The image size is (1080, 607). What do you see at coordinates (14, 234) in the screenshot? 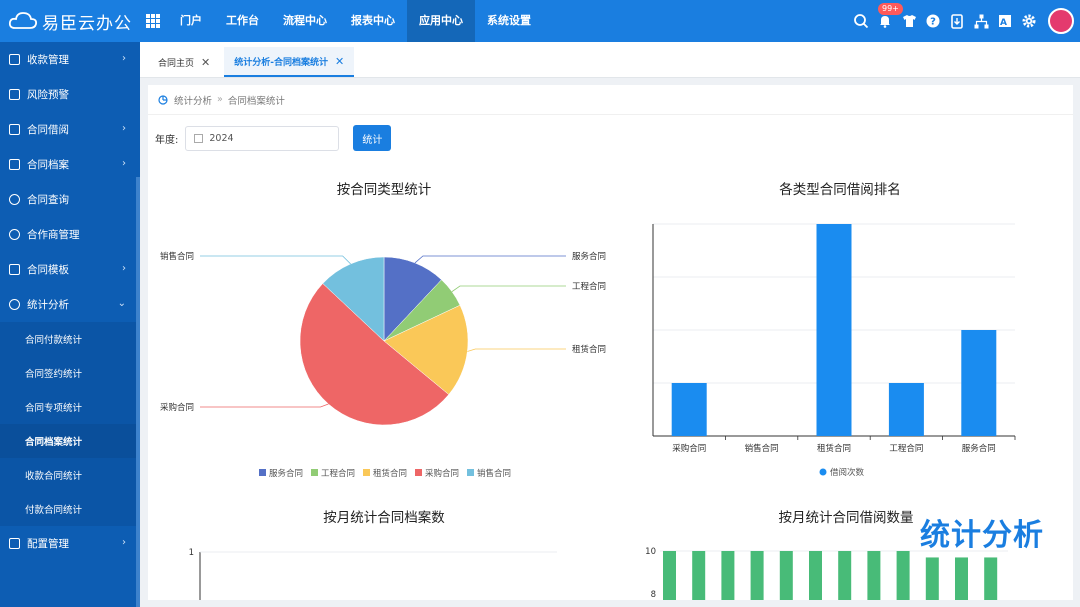
I see `partner-icon` at bounding box center [14, 234].